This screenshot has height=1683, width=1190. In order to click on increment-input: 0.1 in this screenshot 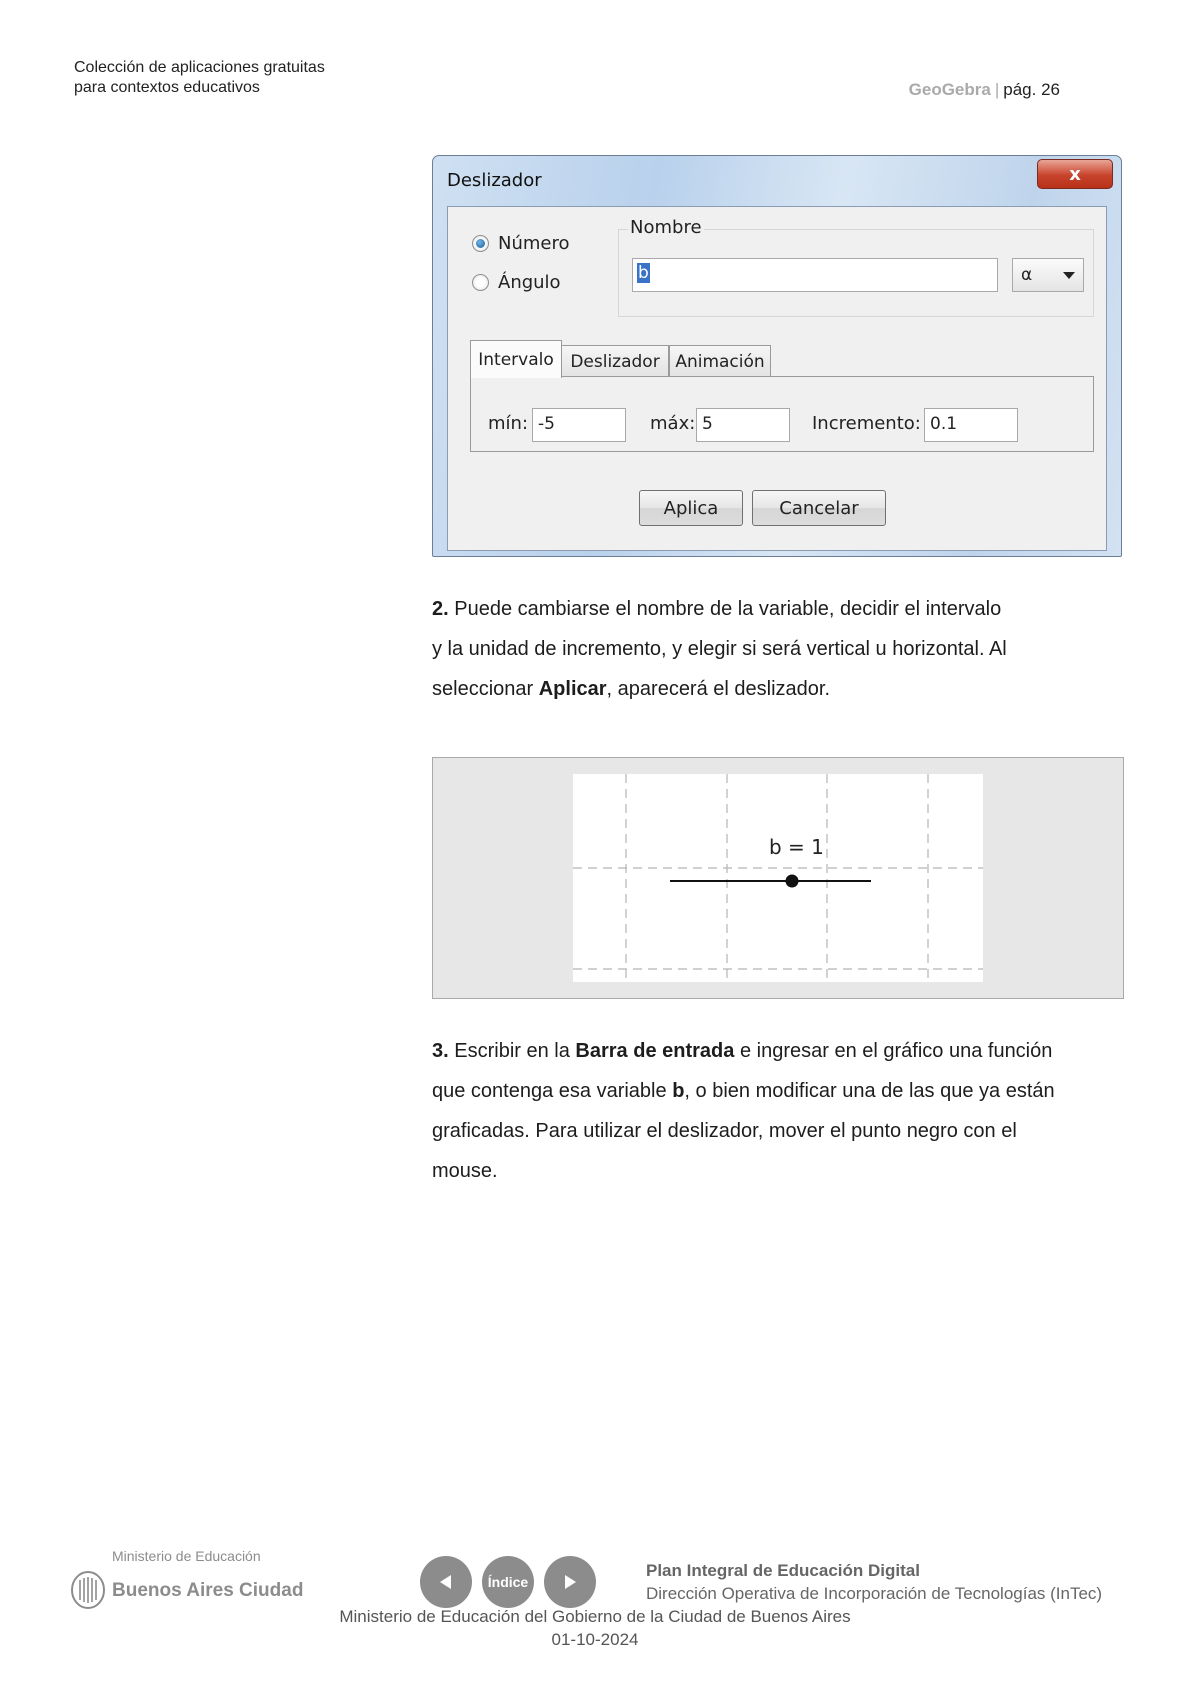, I will do `click(971, 425)`.